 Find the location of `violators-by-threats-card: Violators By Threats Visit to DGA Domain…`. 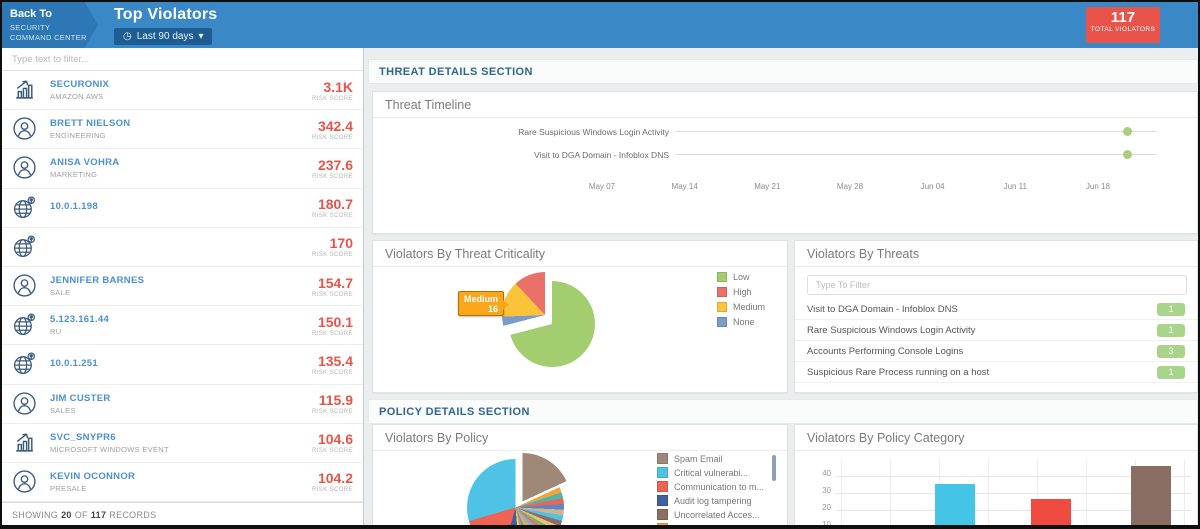

violators-by-threats-card: Violators By Threats Visit to DGA Domain… is located at coordinates (996, 316).